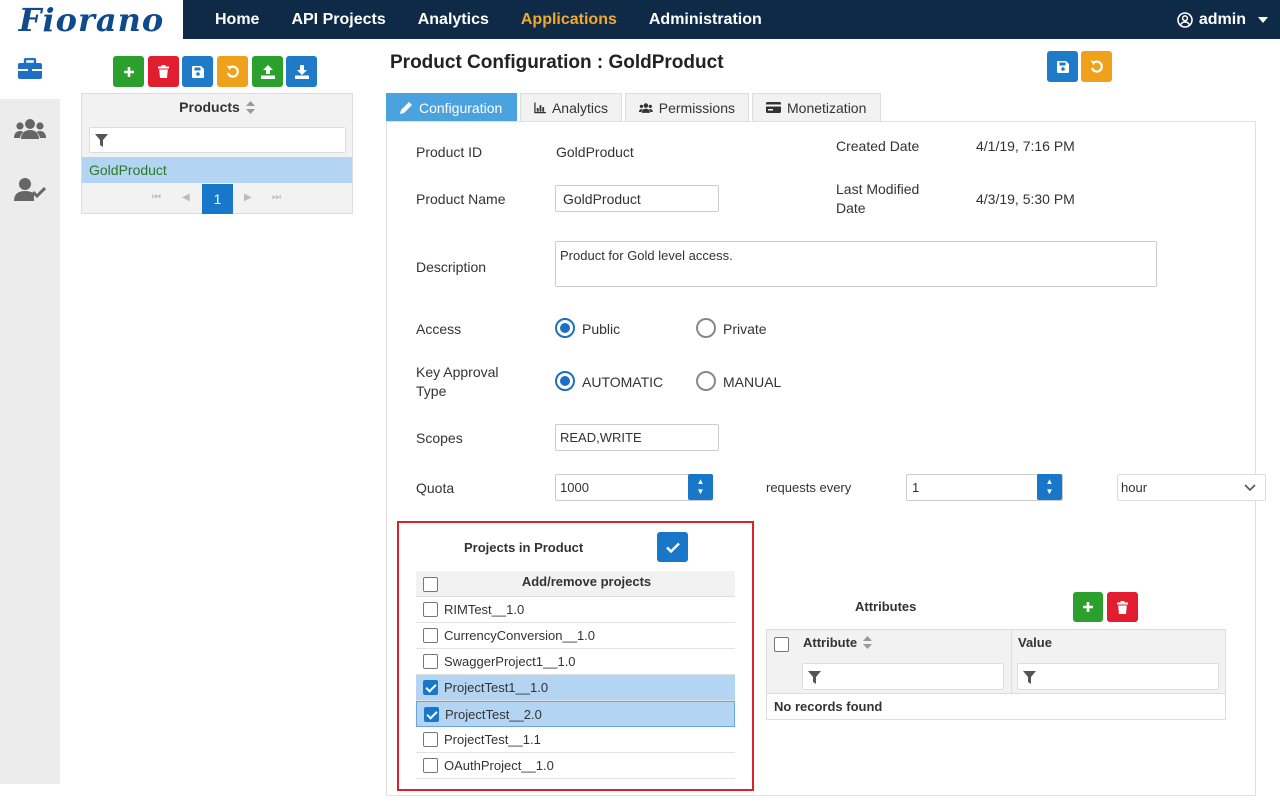 This screenshot has width=1280, height=806. I want to click on description-label: Description, so click(451, 267).